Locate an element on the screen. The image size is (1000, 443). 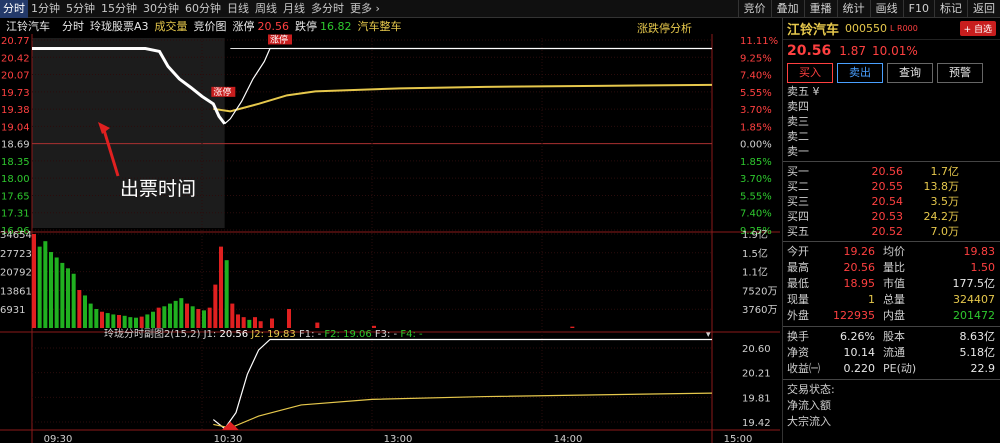
time-tick-label: 15:00 is located at coordinates (738, 438).